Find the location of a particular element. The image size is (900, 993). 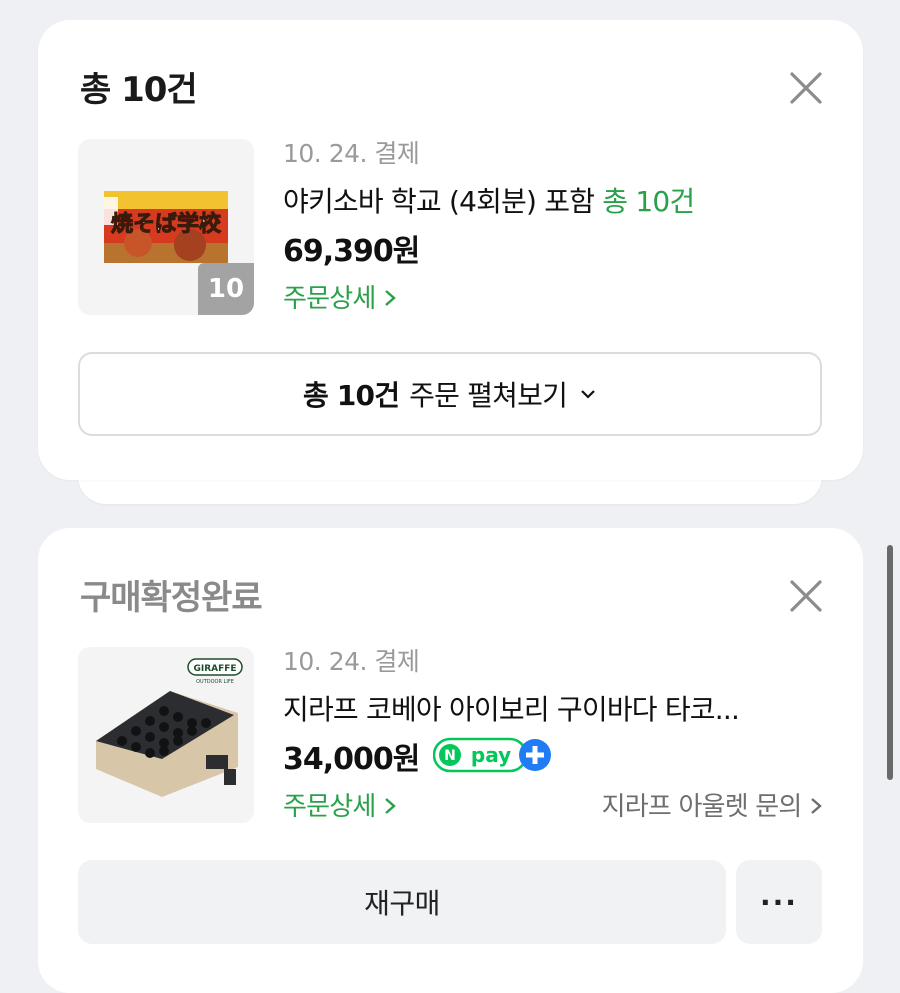

product-thumbnail: 焼そば学校 10 is located at coordinates (166, 227).